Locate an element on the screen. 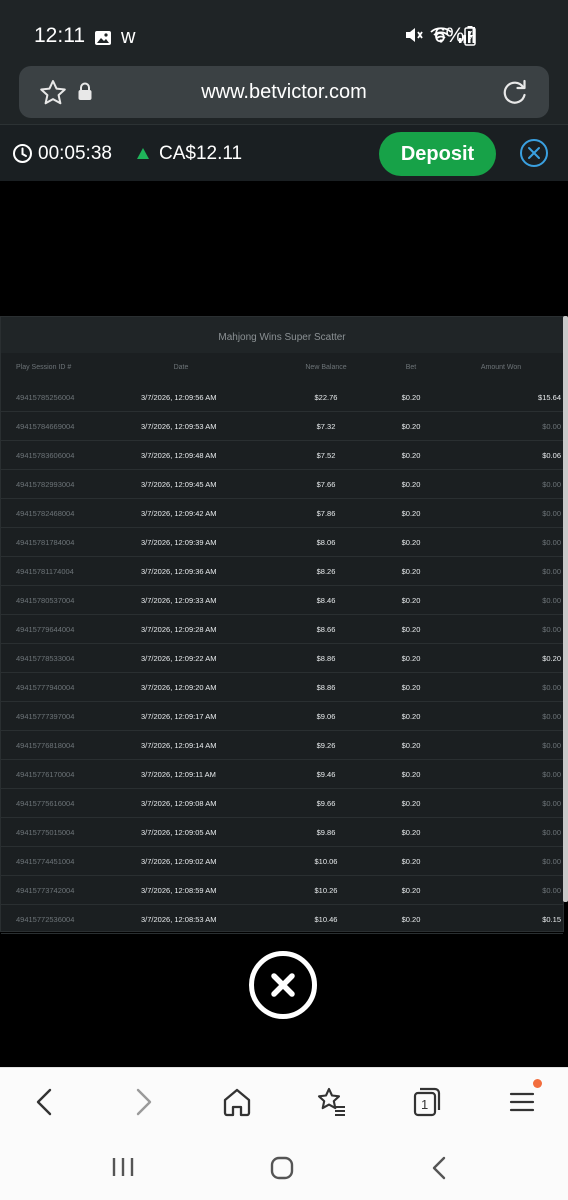 This screenshot has height=1200, width=568. row-date: 3/7/2026, 12:09:02 AM is located at coordinates (179, 861).